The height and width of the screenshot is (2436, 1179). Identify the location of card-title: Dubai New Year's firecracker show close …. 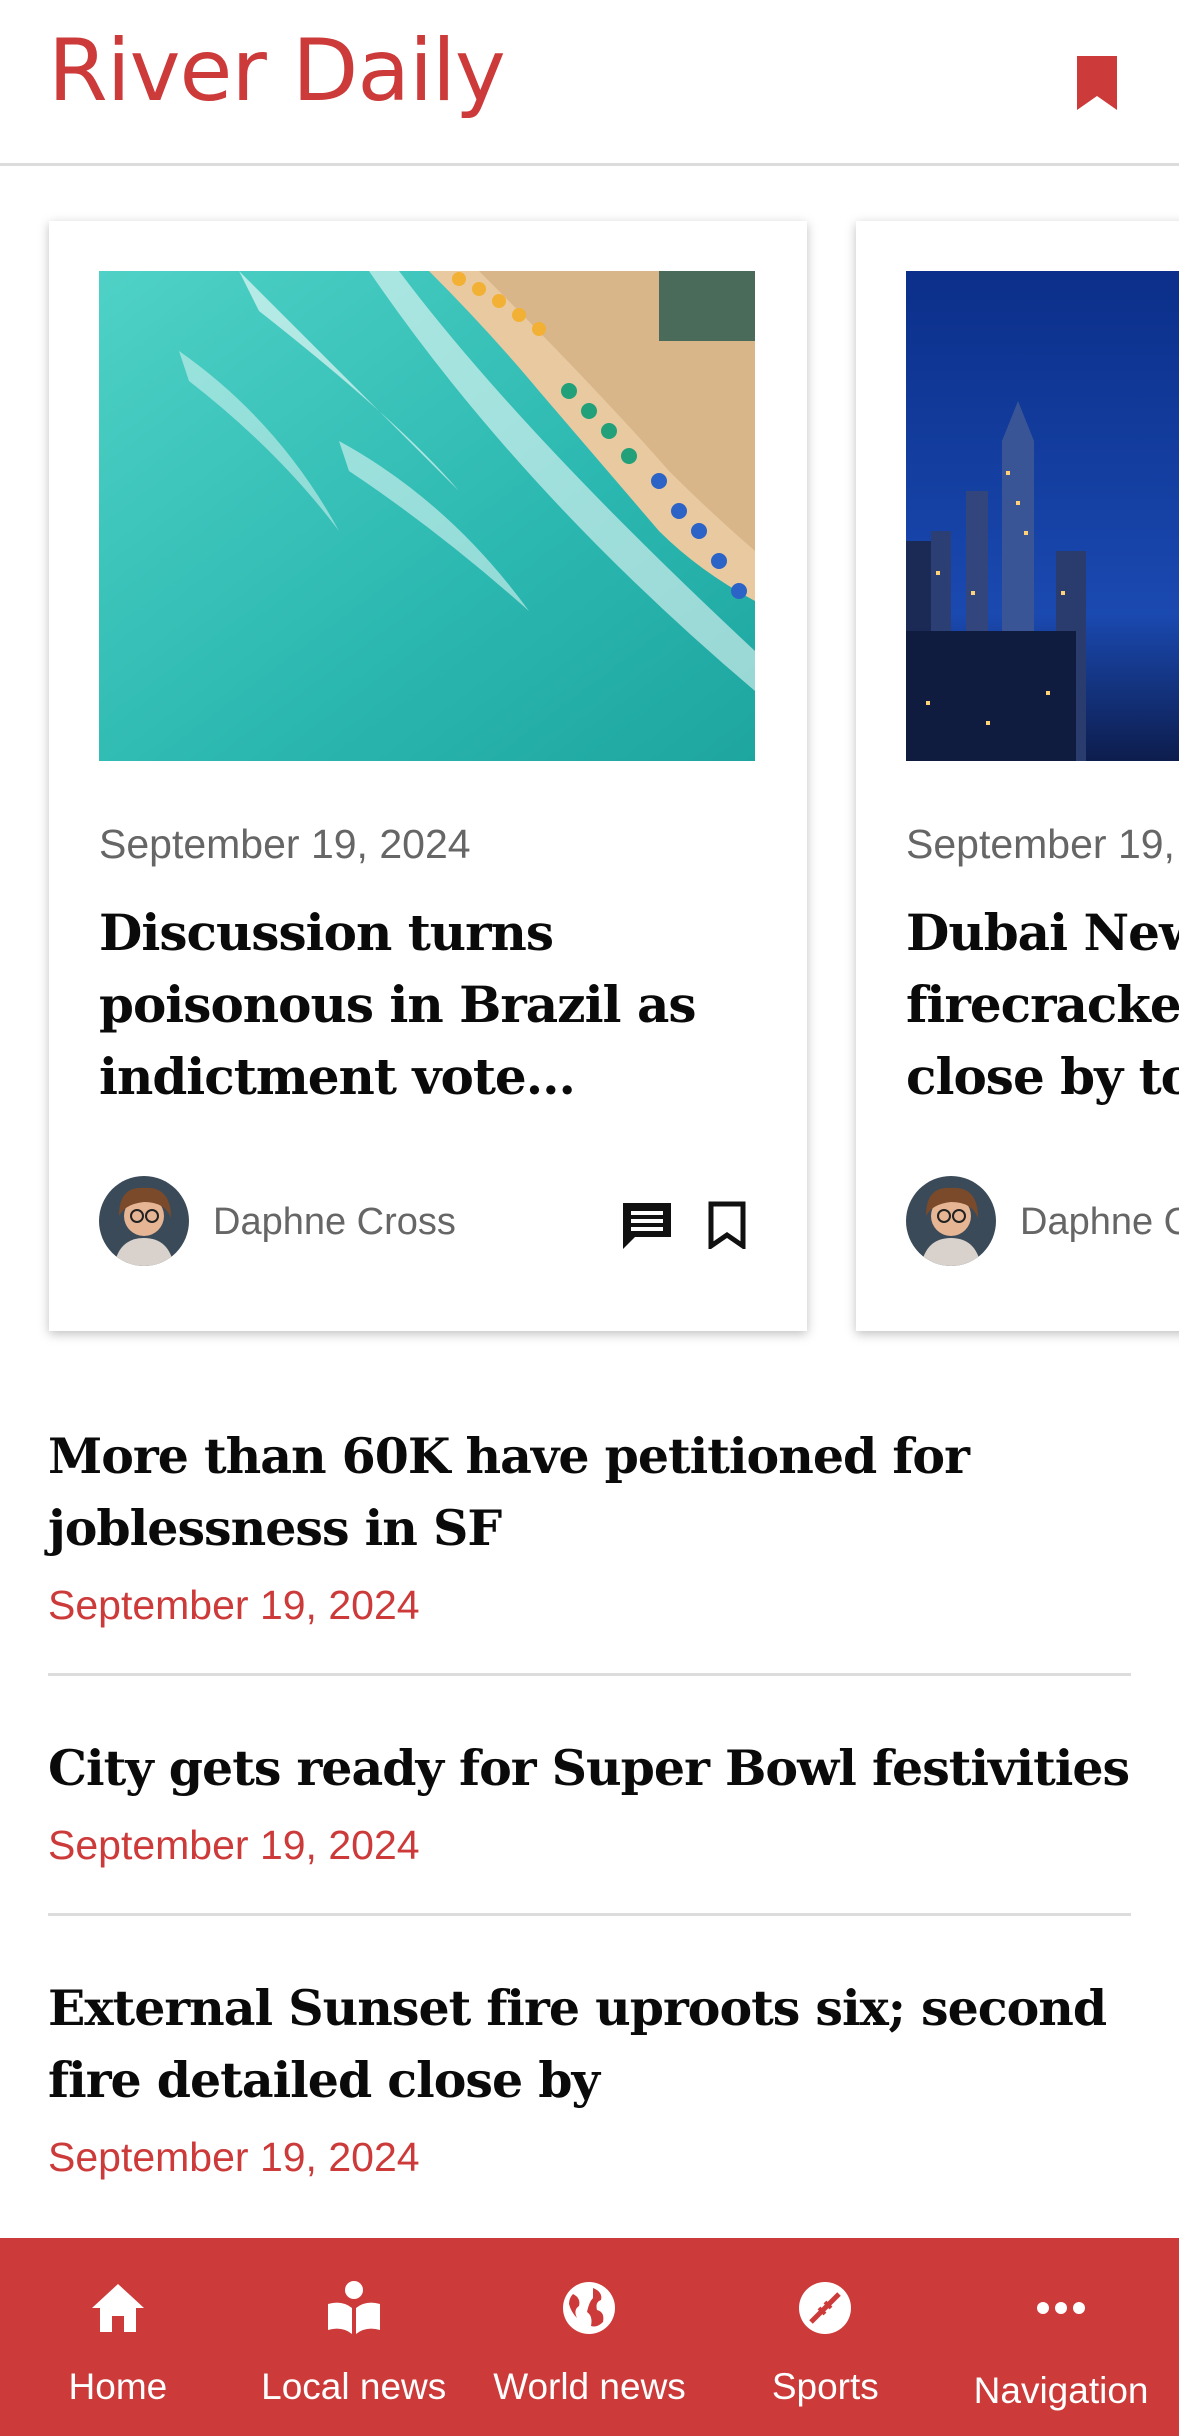
(1042, 1005).